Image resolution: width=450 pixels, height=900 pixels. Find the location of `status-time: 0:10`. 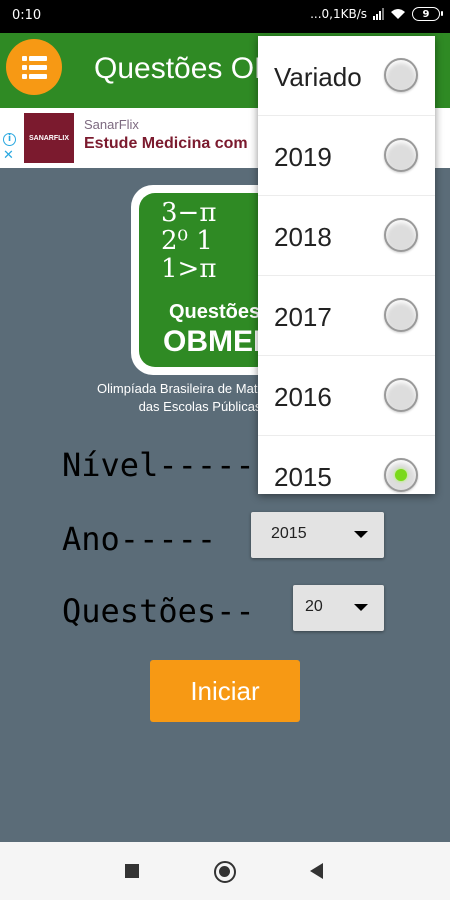

status-time: 0:10 is located at coordinates (27, 15).